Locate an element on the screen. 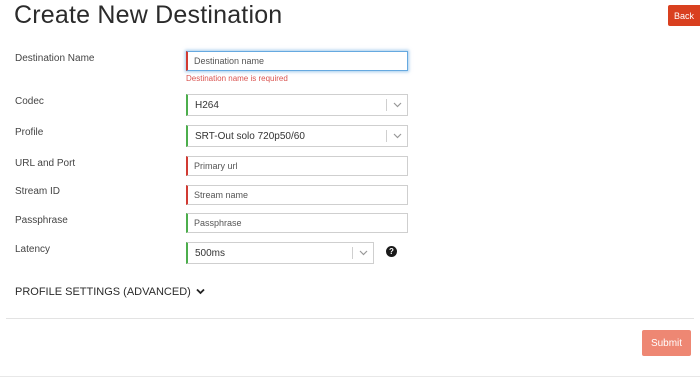  stream-id-field is located at coordinates (297, 195).